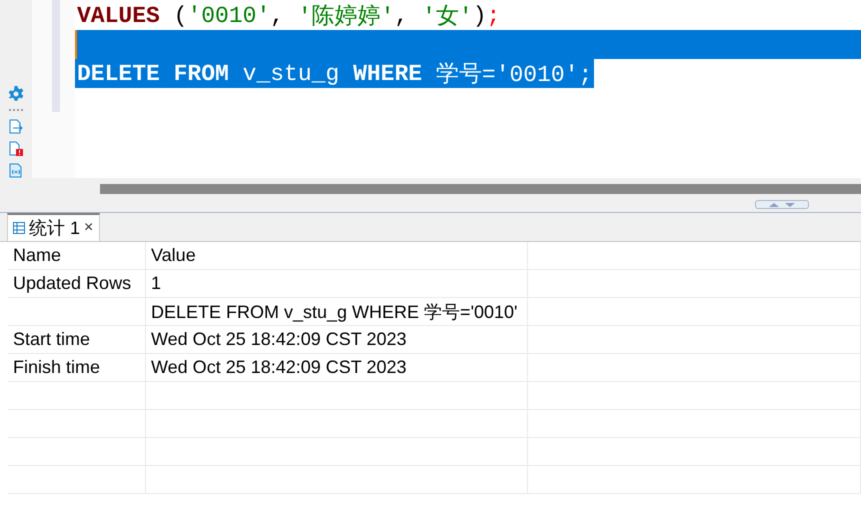 This screenshot has width=861, height=505. Describe the element at coordinates (337, 284) in the screenshot. I see `table-cell: 1` at that location.